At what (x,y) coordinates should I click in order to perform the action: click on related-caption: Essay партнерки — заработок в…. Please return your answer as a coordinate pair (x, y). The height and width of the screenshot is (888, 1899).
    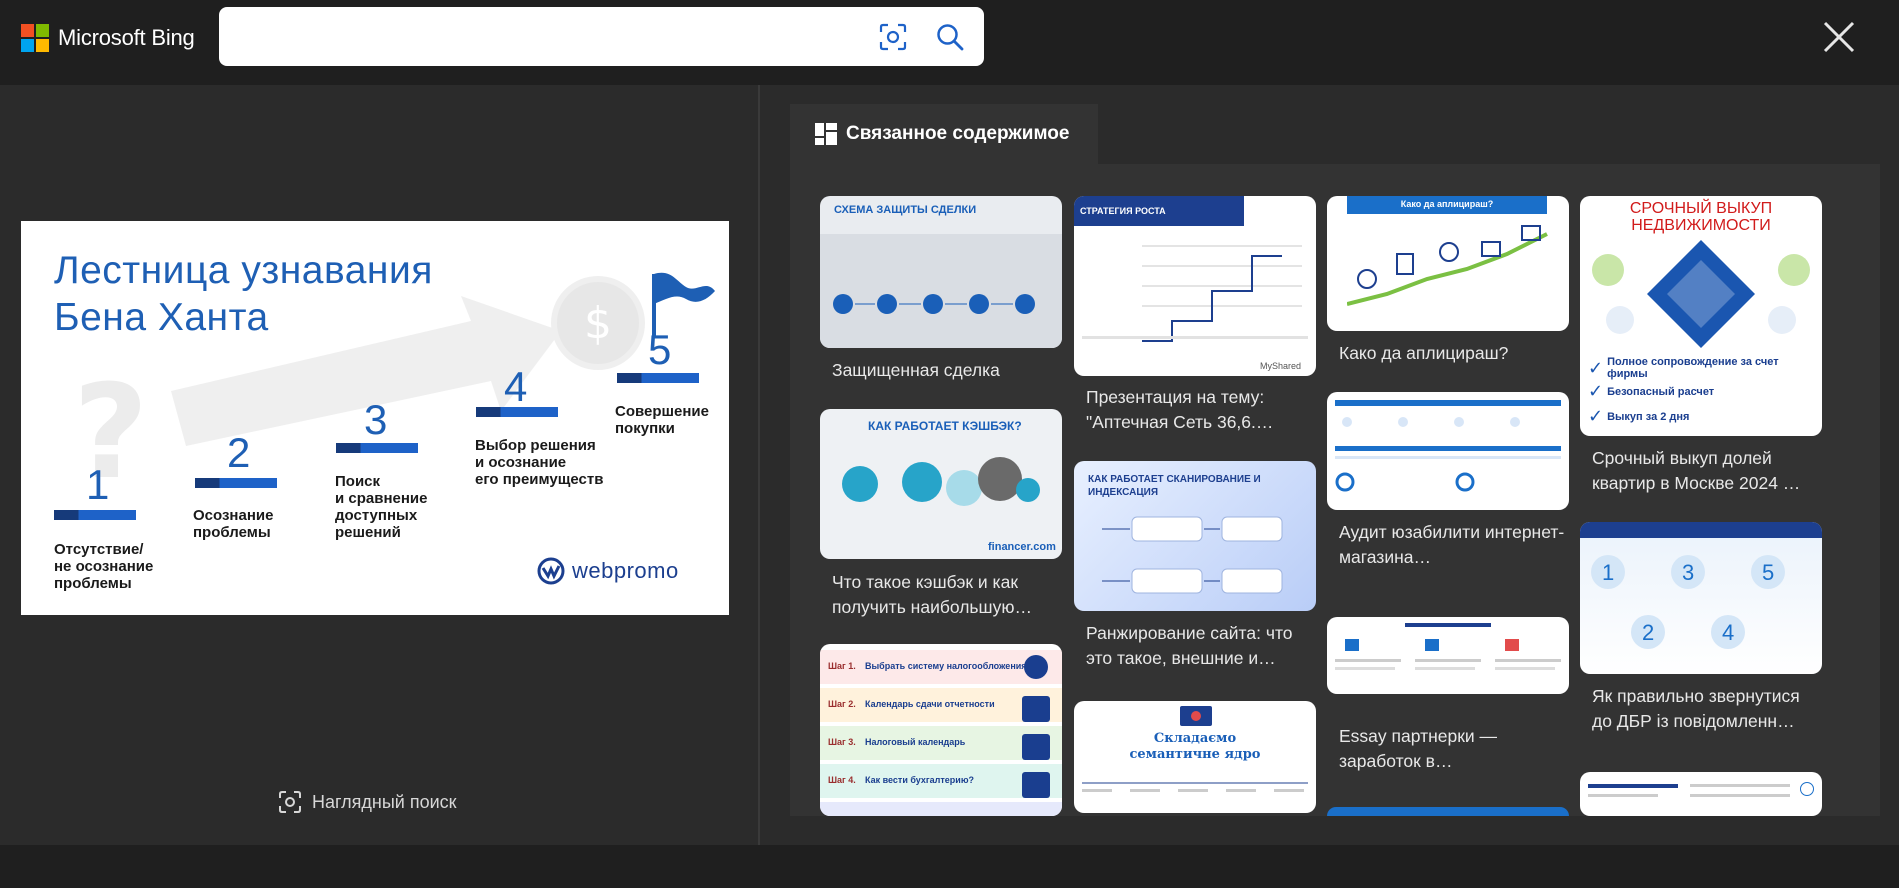
    Looking at the image, I should click on (1453, 749).